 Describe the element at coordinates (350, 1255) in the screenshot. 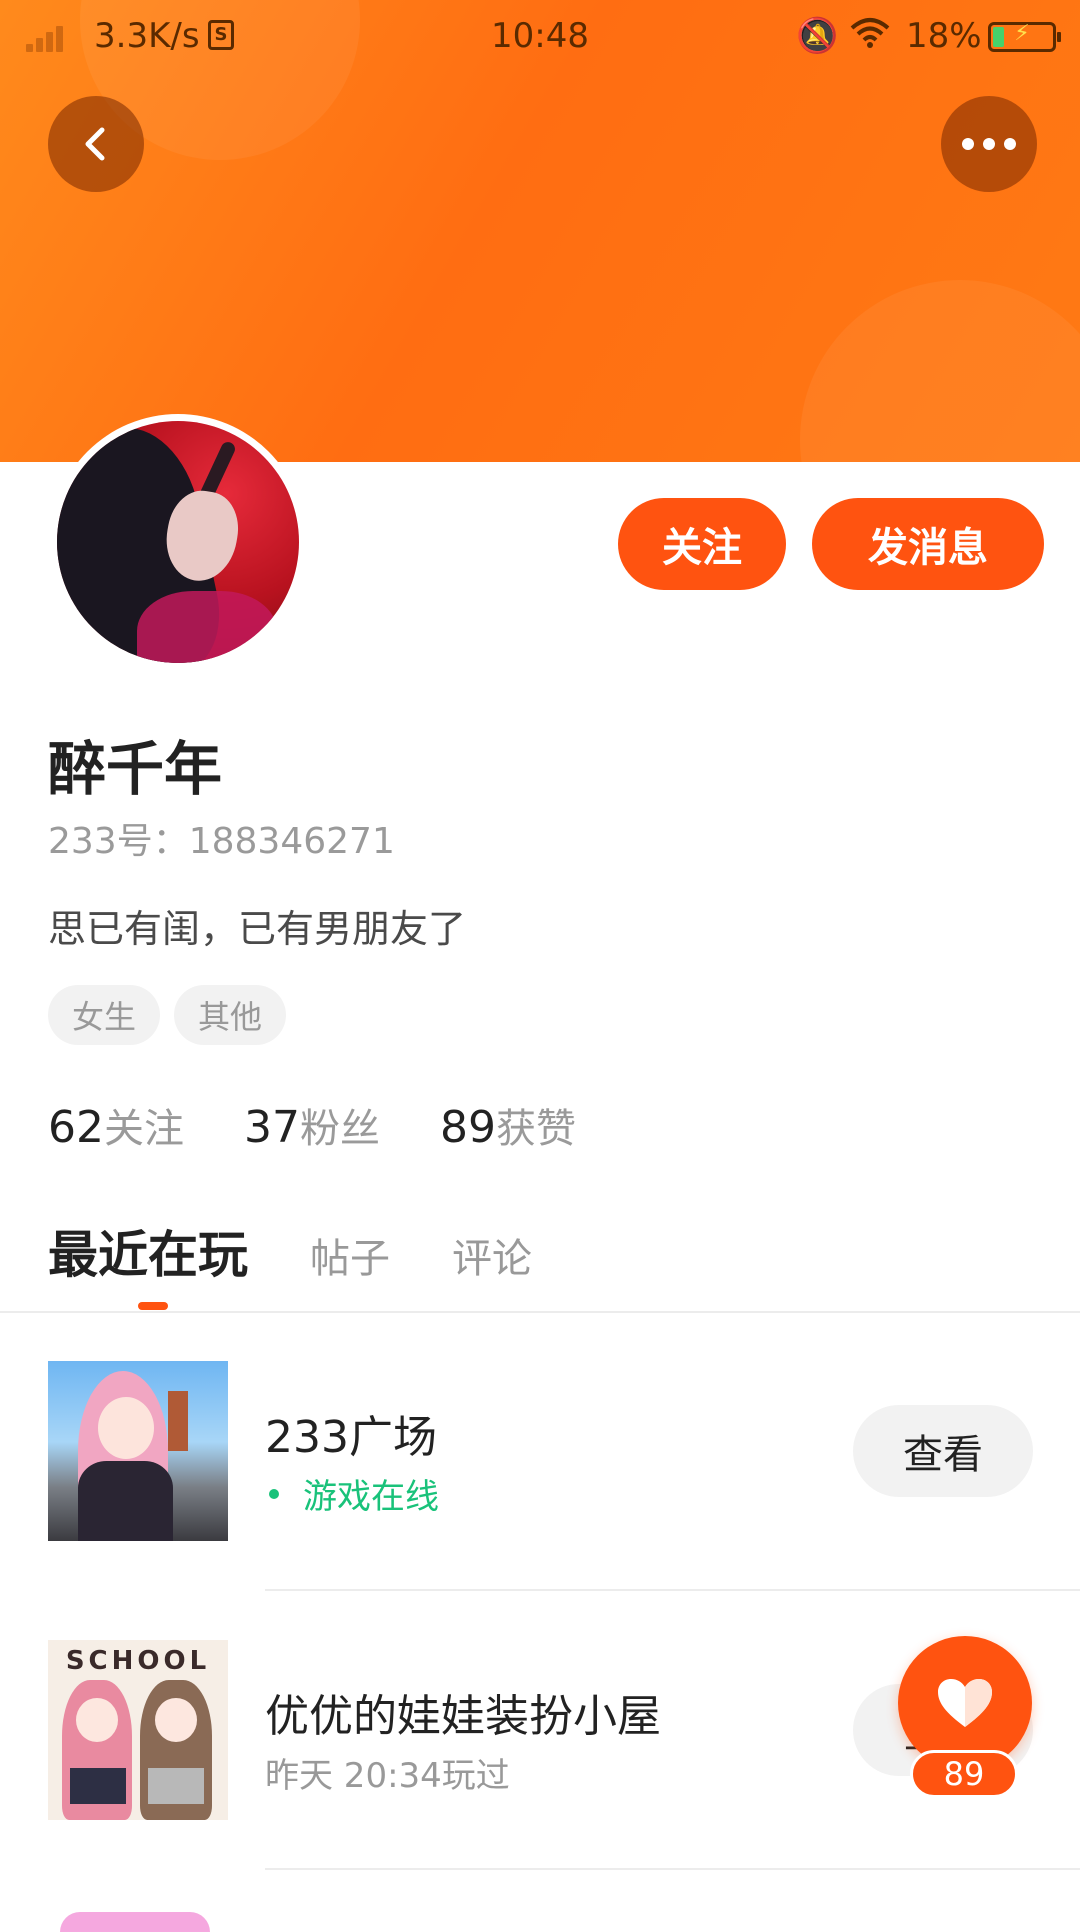

I see `tab-posts: 帖子` at that location.